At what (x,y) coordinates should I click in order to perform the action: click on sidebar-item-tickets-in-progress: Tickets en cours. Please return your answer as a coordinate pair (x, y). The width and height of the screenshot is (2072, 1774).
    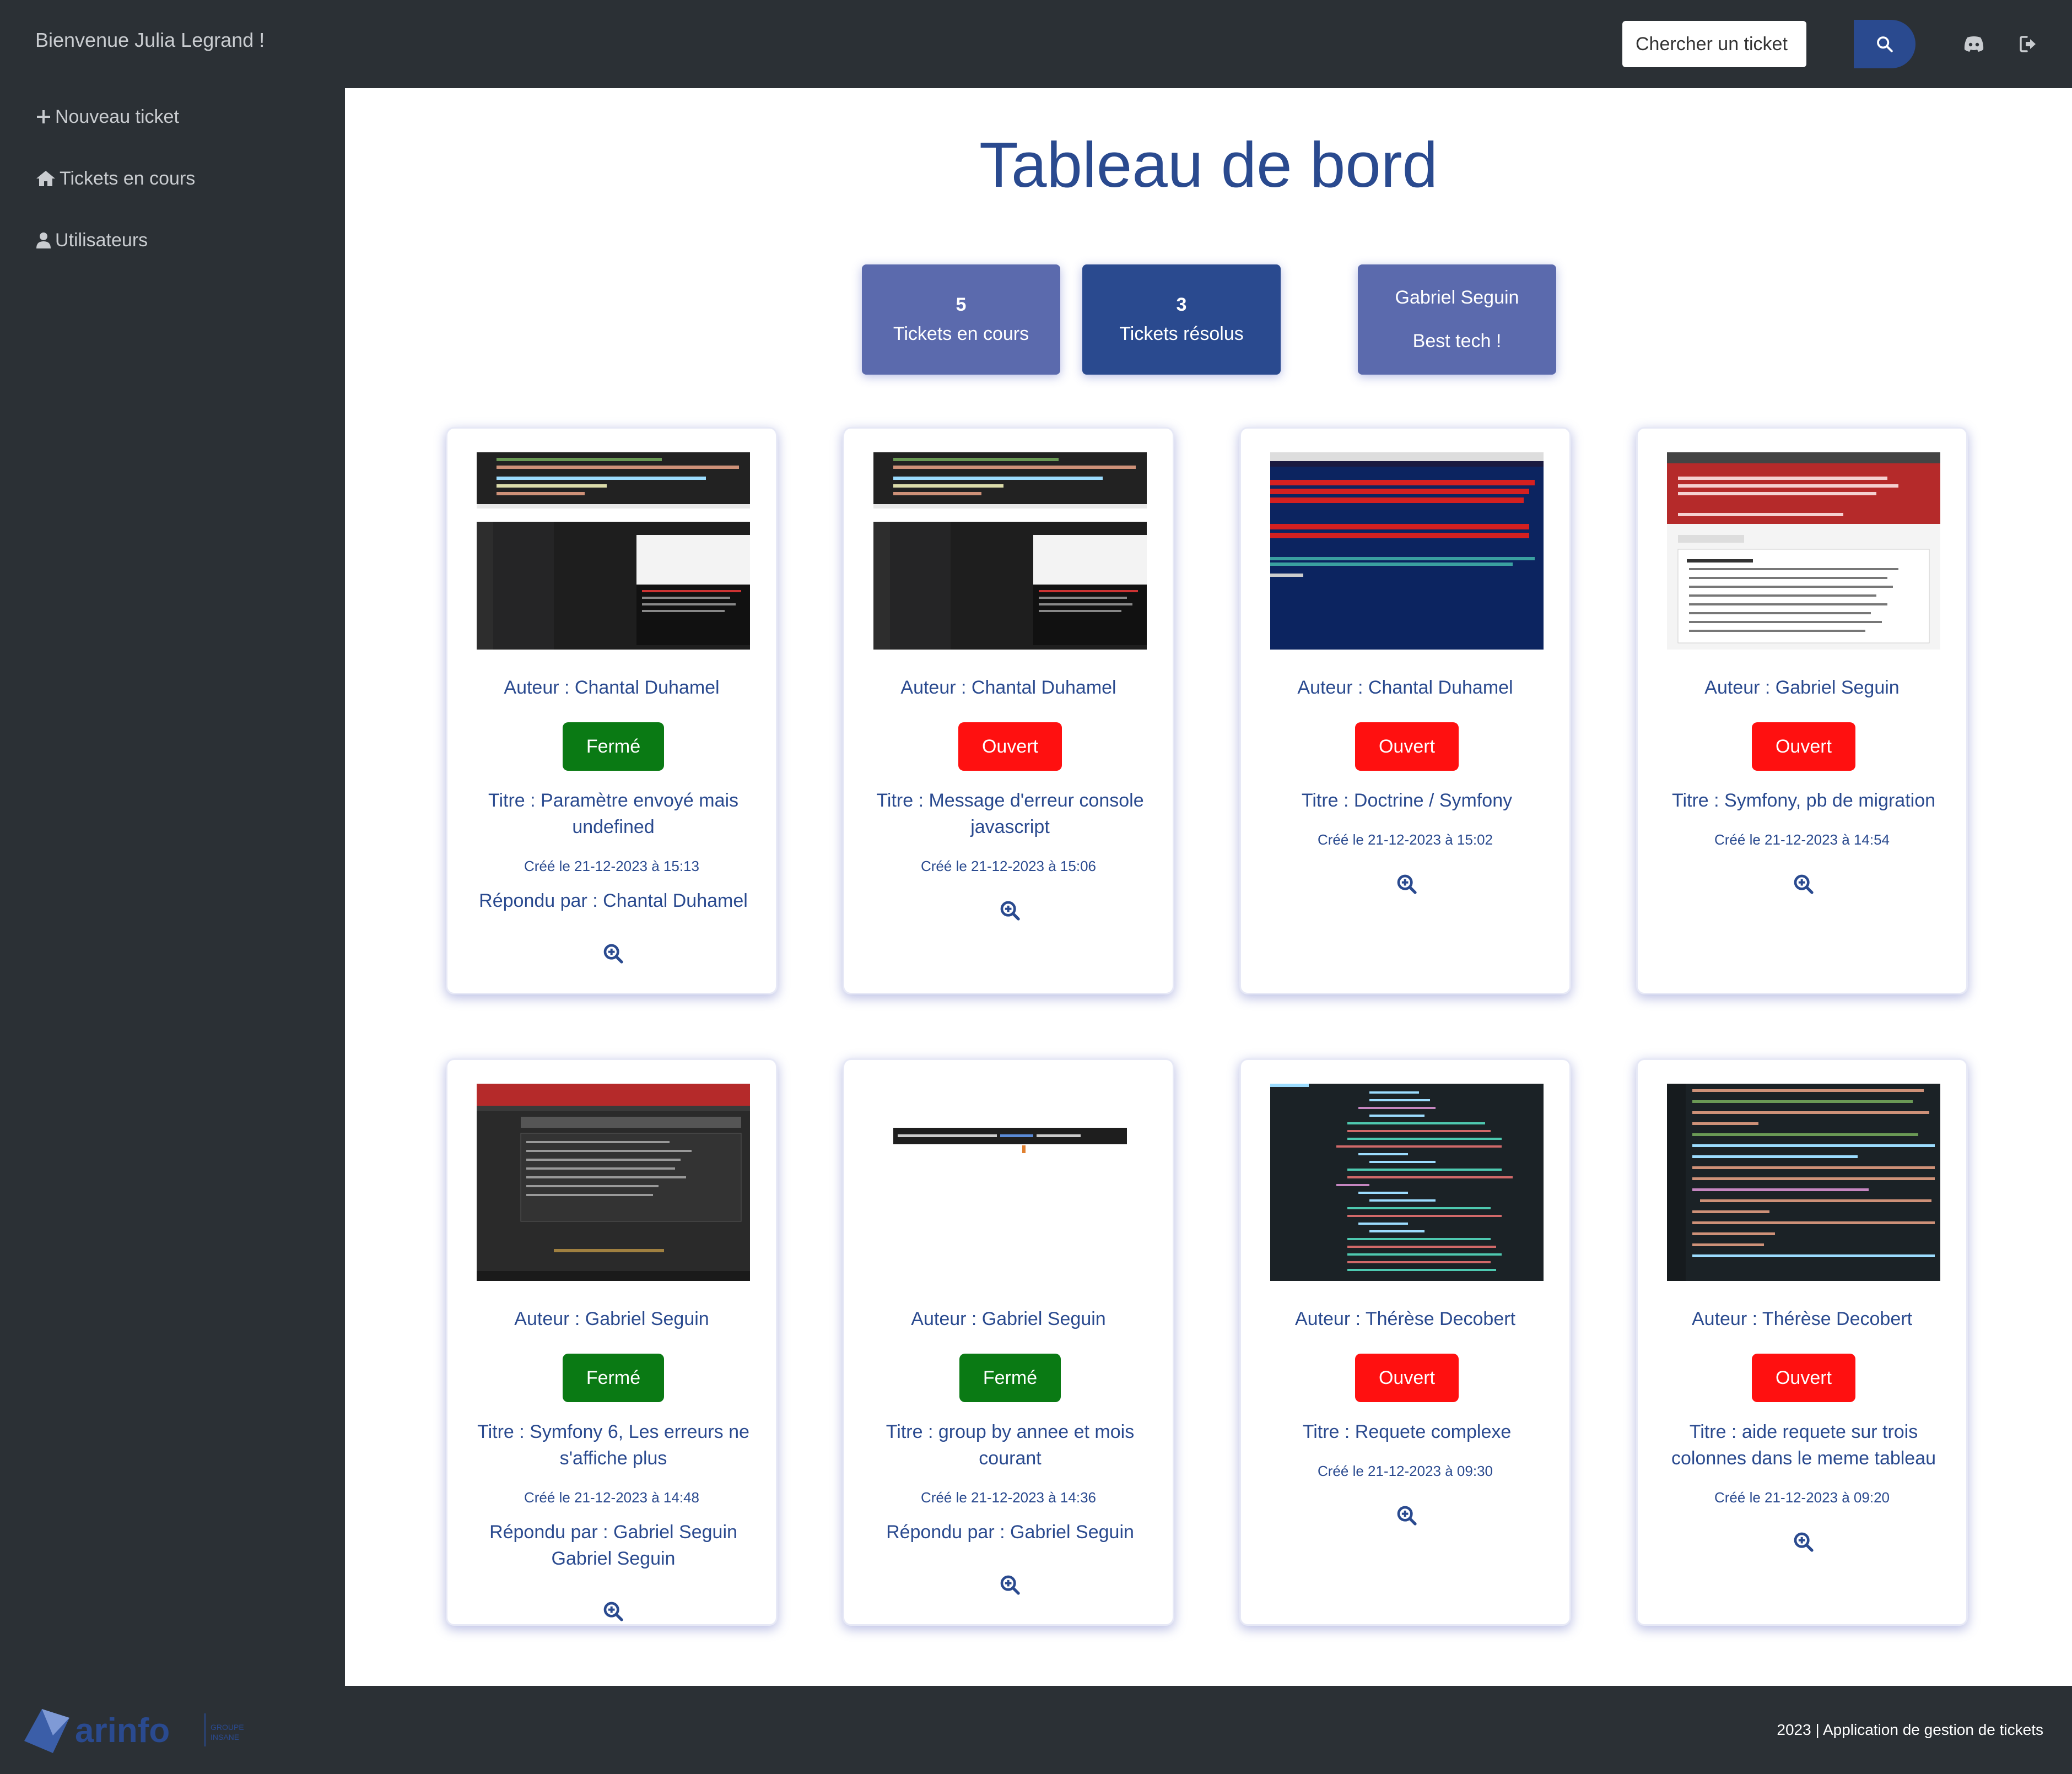
    Looking at the image, I should click on (115, 178).